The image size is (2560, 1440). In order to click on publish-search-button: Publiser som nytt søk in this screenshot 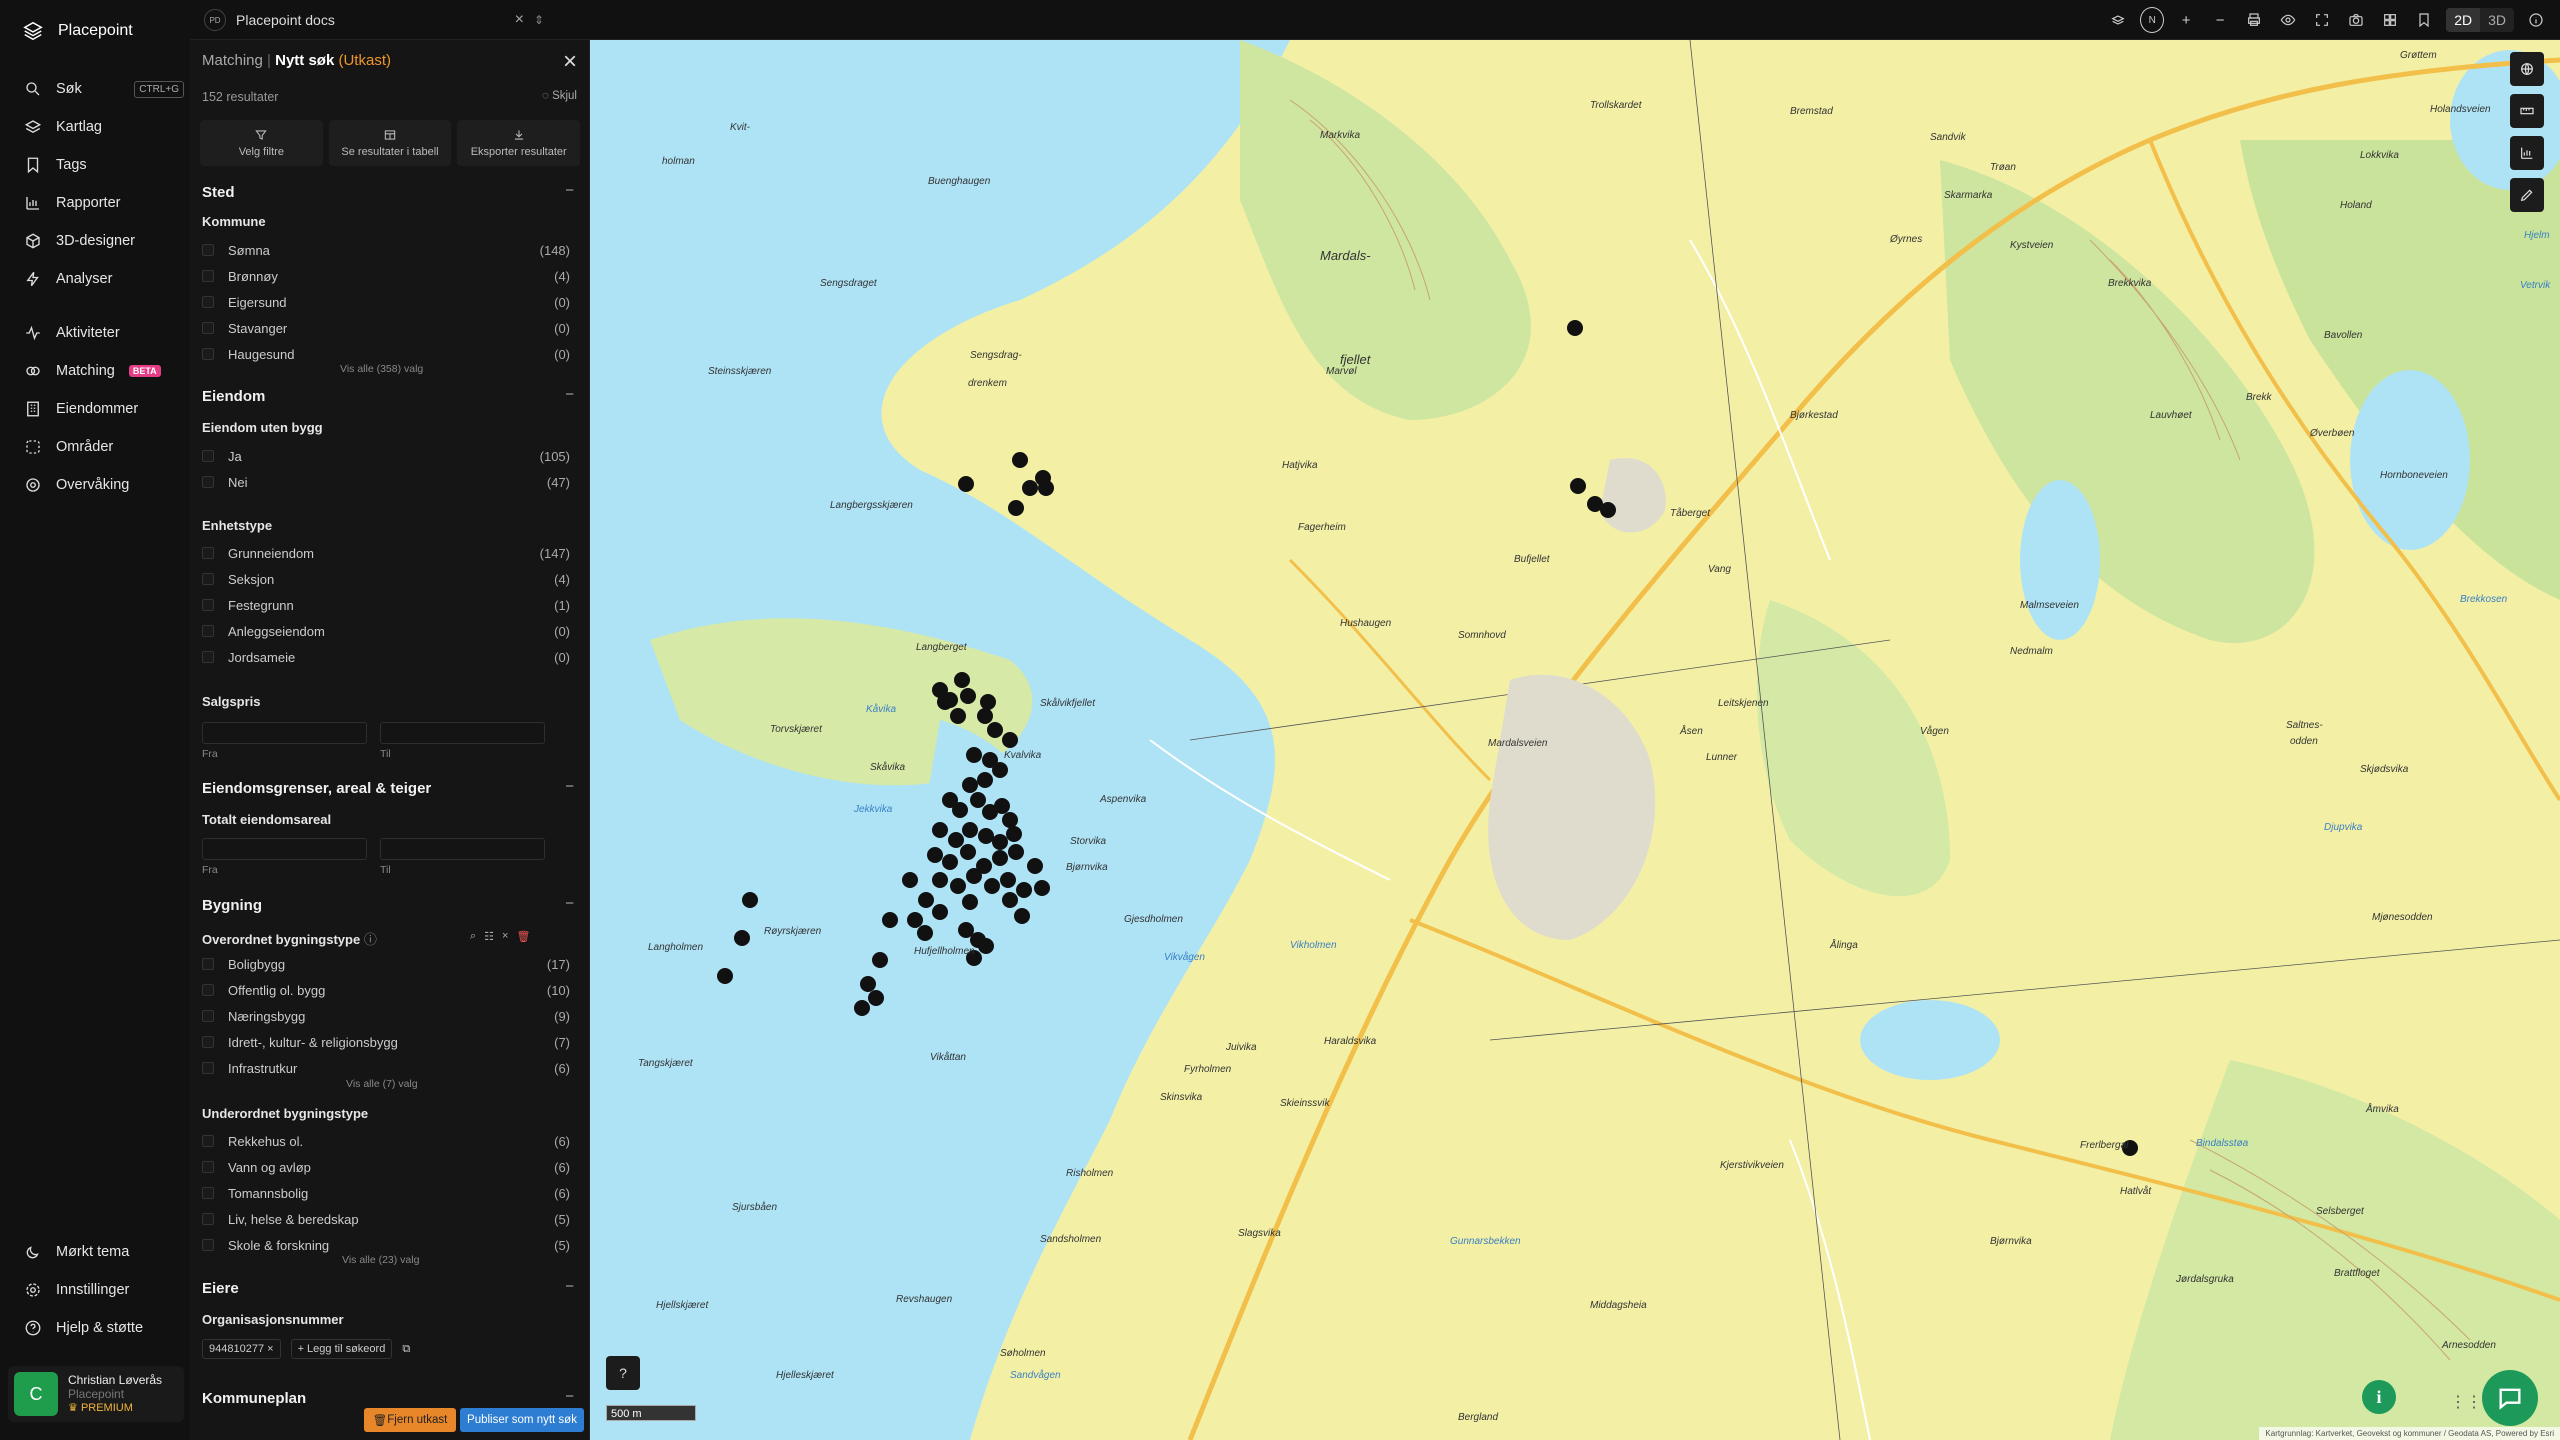, I will do `click(522, 1420)`.